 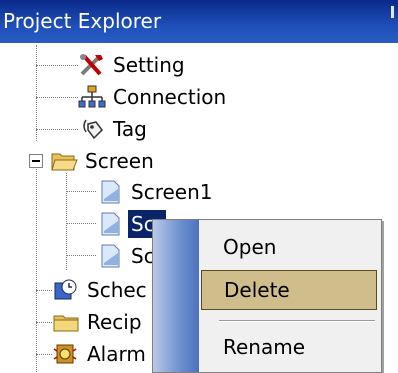 I want to click on tree-item-screen1: Screen1, so click(x=155, y=192).